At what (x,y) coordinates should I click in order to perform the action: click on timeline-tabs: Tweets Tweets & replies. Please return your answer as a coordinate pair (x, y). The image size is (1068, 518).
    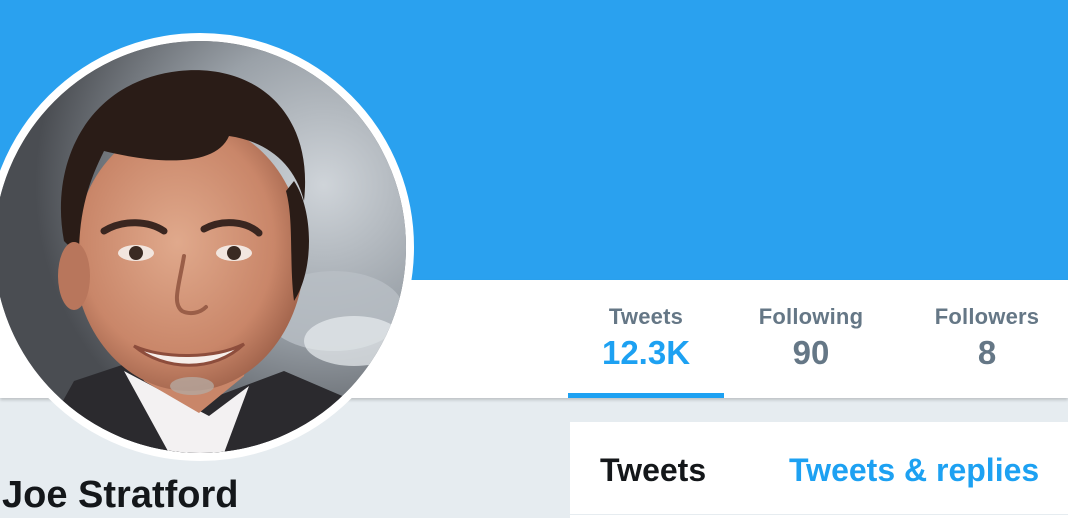
    Looking at the image, I should click on (819, 468).